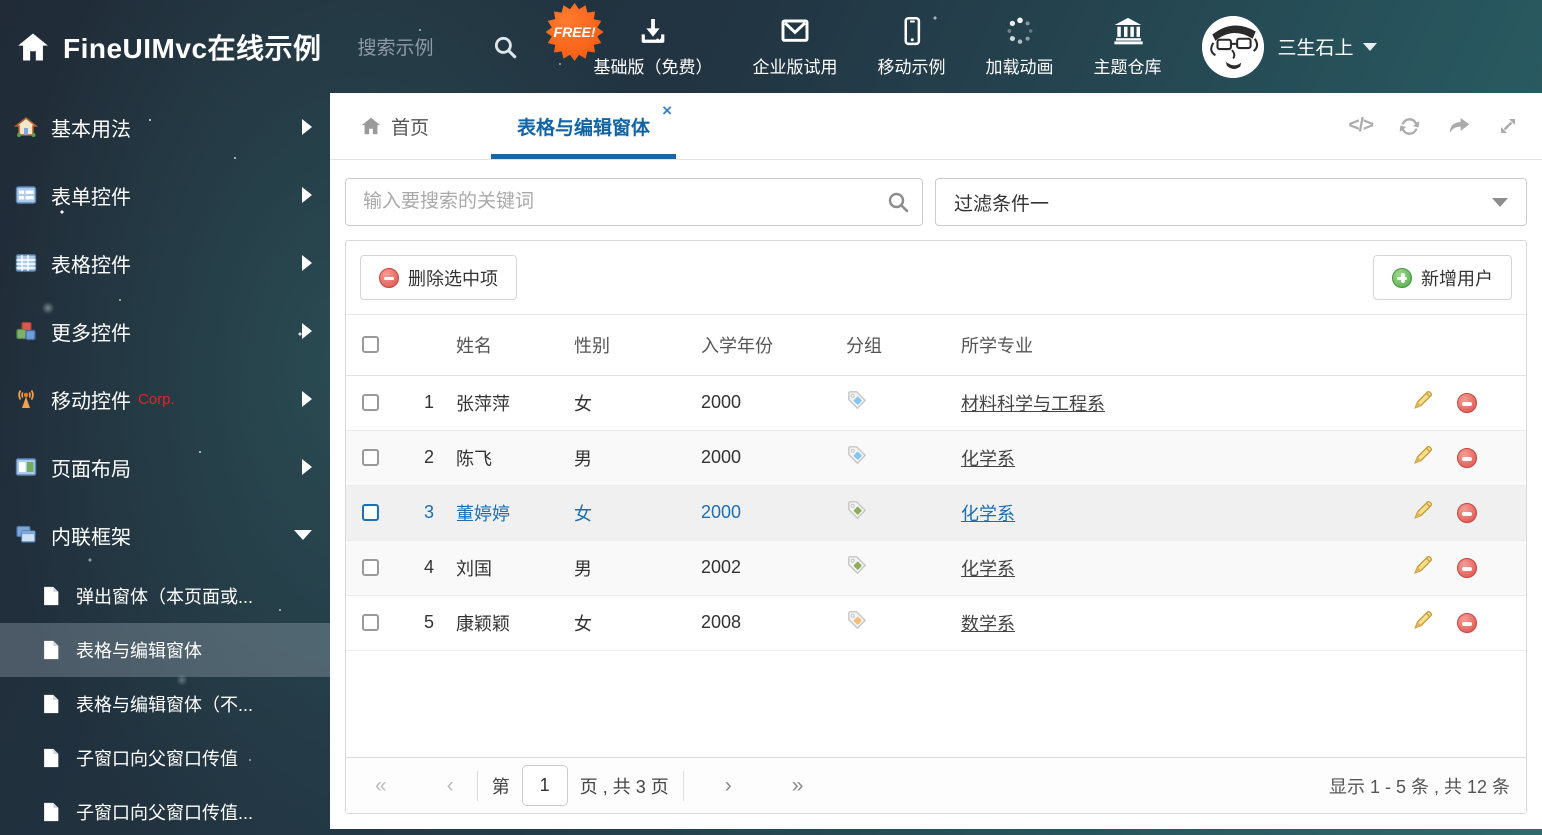 Image resolution: width=1542 pixels, height=835 pixels. I want to click on sidebar-item-grid-controls: 表格控件, so click(165, 263).